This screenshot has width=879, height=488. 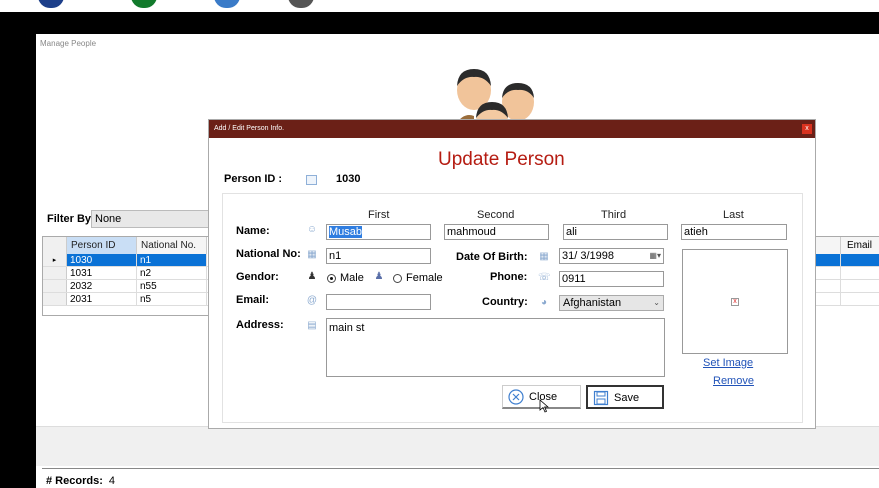 I want to click on phone-icon: ☏, so click(x=544, y=277).